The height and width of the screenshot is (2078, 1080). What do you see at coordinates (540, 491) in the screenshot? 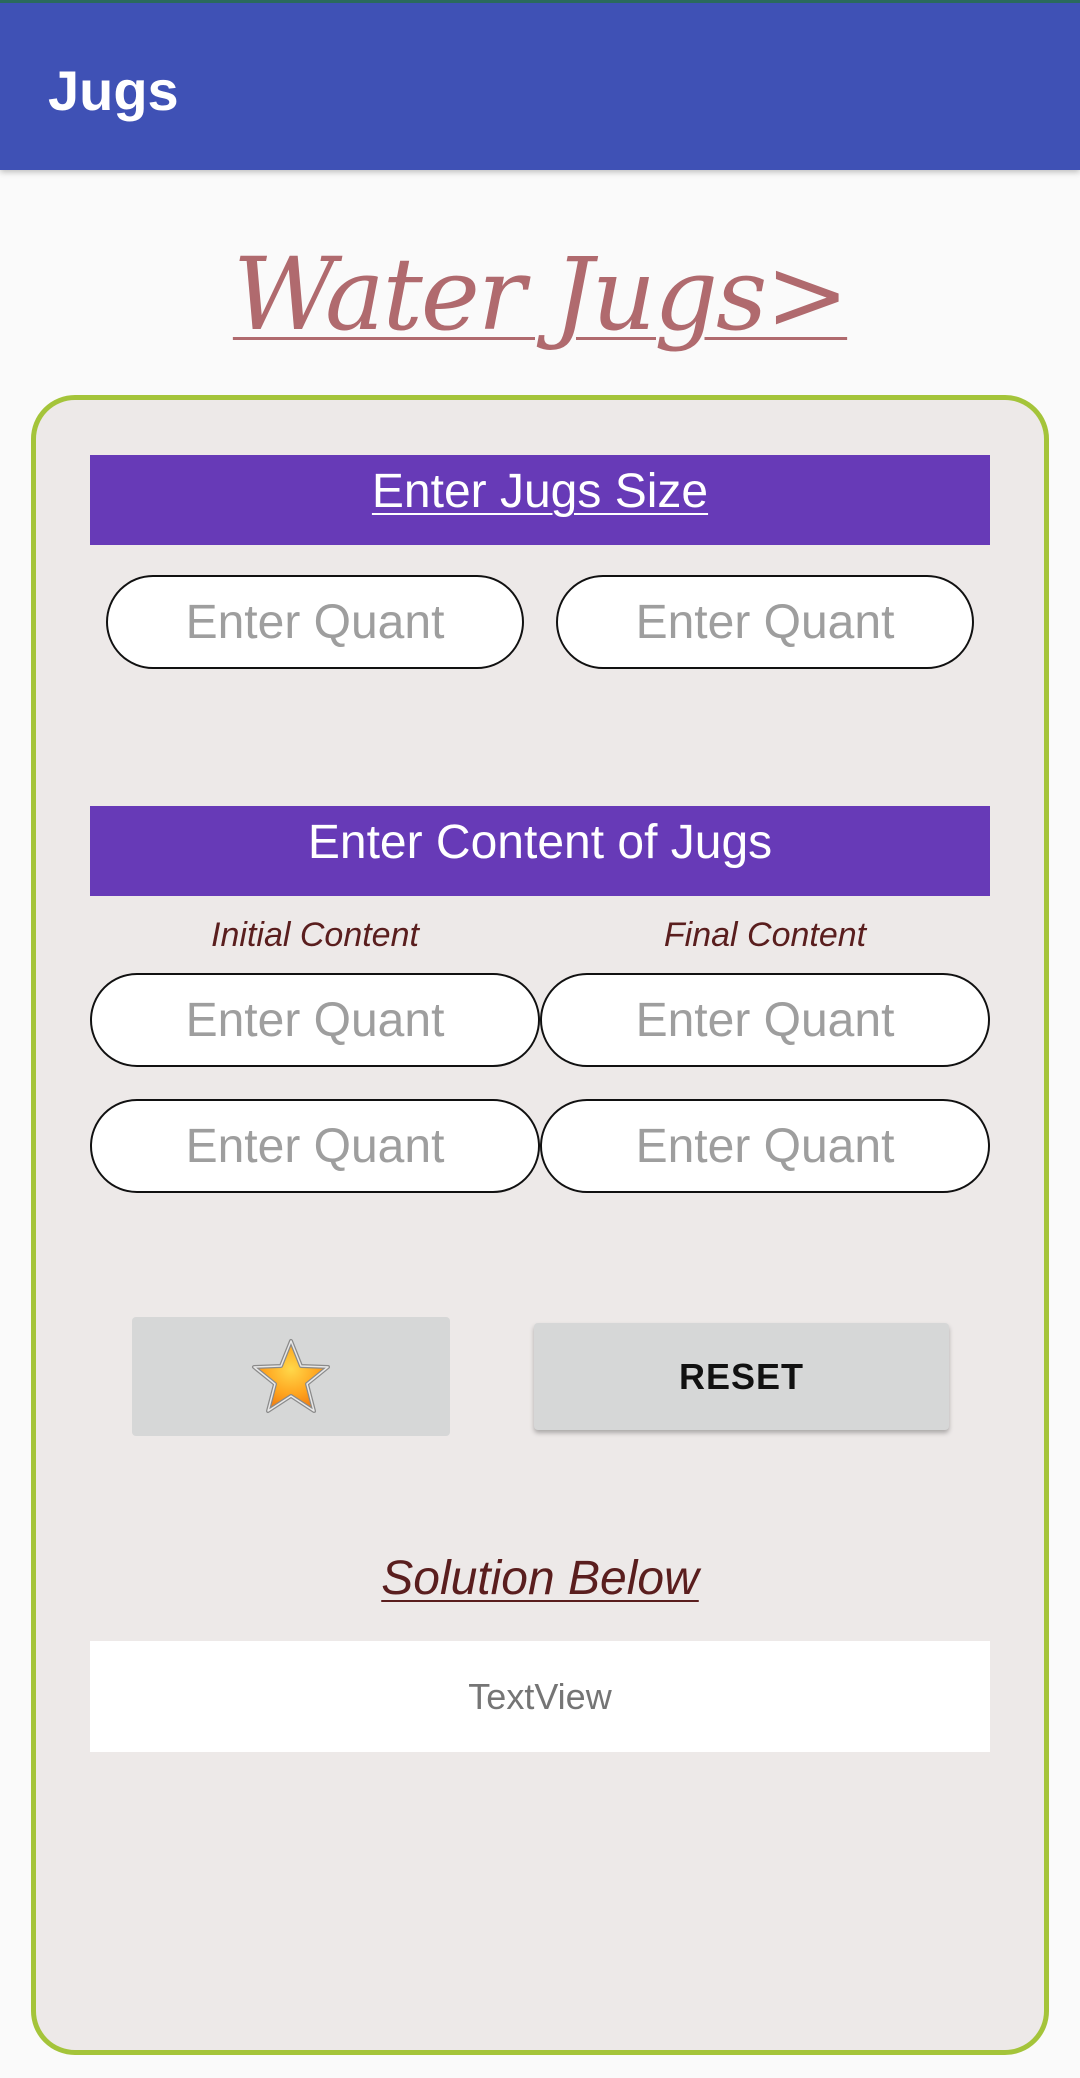
I see `jug-size-header-label: Enter Jugs Size` at bounding box center [540, 491].